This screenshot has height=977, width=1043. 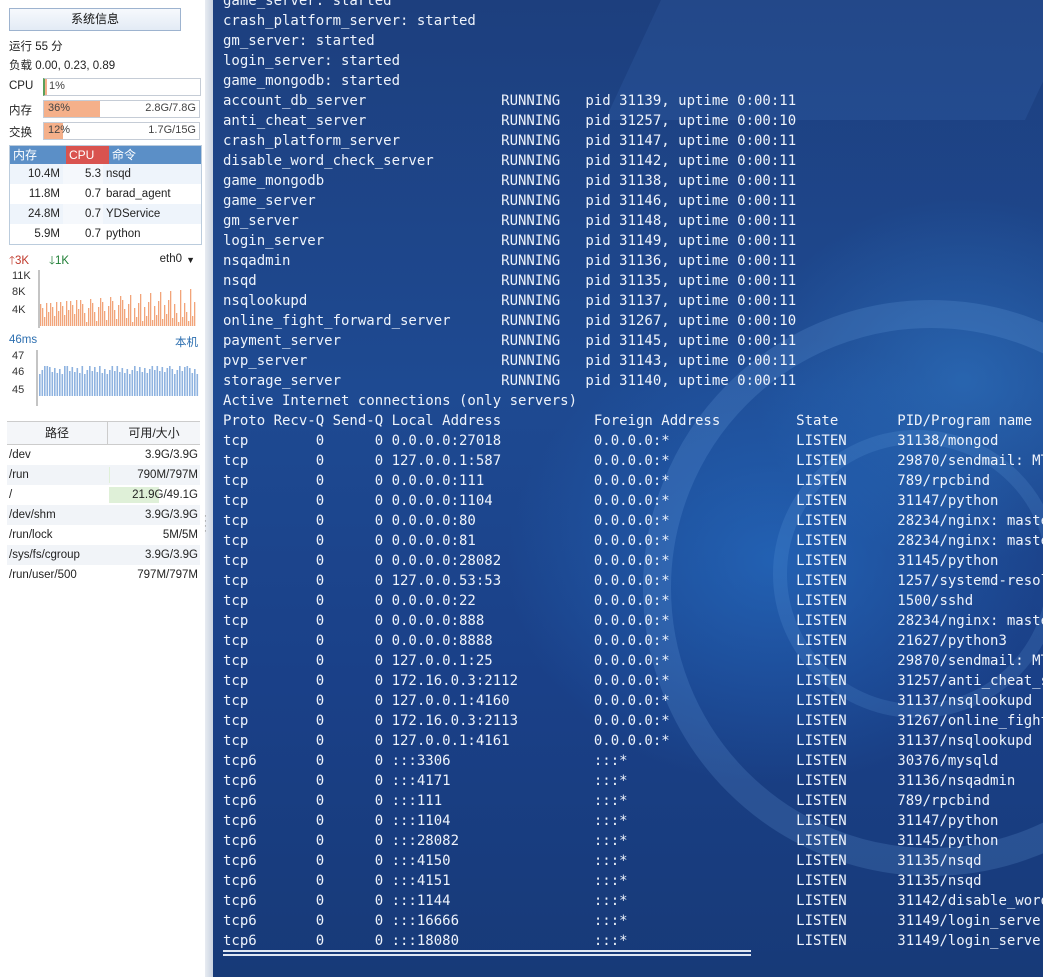 I want to click on latency-target: 本机, so click(x=186, y=342).